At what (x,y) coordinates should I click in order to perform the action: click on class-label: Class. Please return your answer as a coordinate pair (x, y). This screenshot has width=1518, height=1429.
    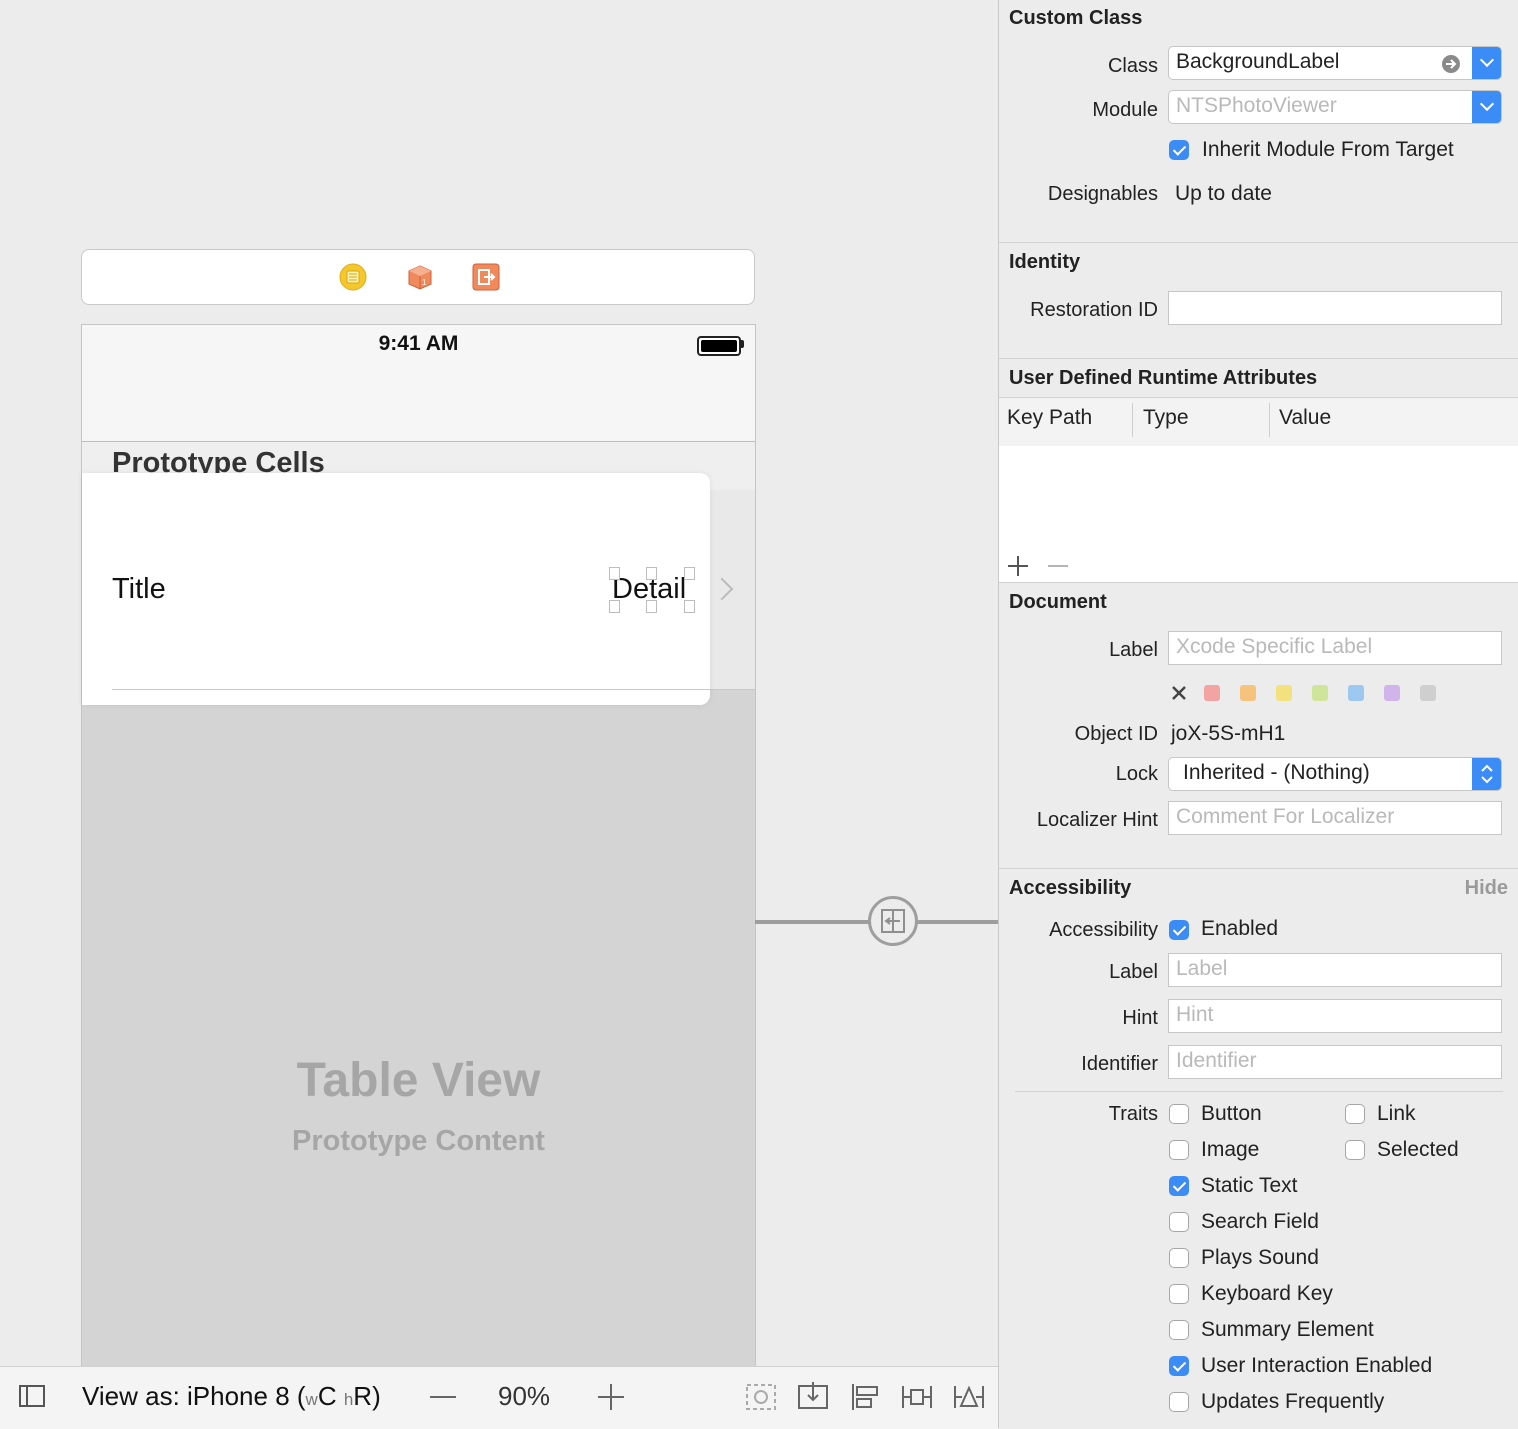
    Looking at the image, I should click on (1132, 66).